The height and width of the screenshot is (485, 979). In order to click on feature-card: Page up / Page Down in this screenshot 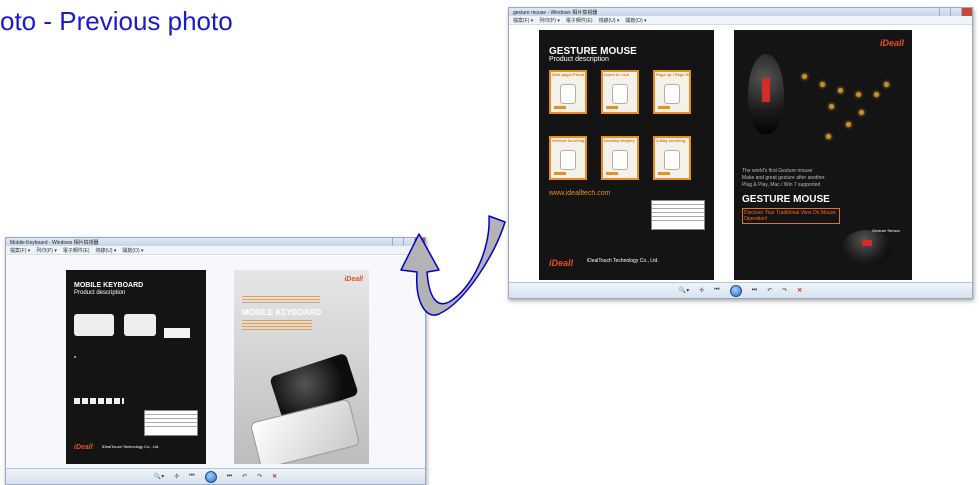, I will do `click(672, 92)`.